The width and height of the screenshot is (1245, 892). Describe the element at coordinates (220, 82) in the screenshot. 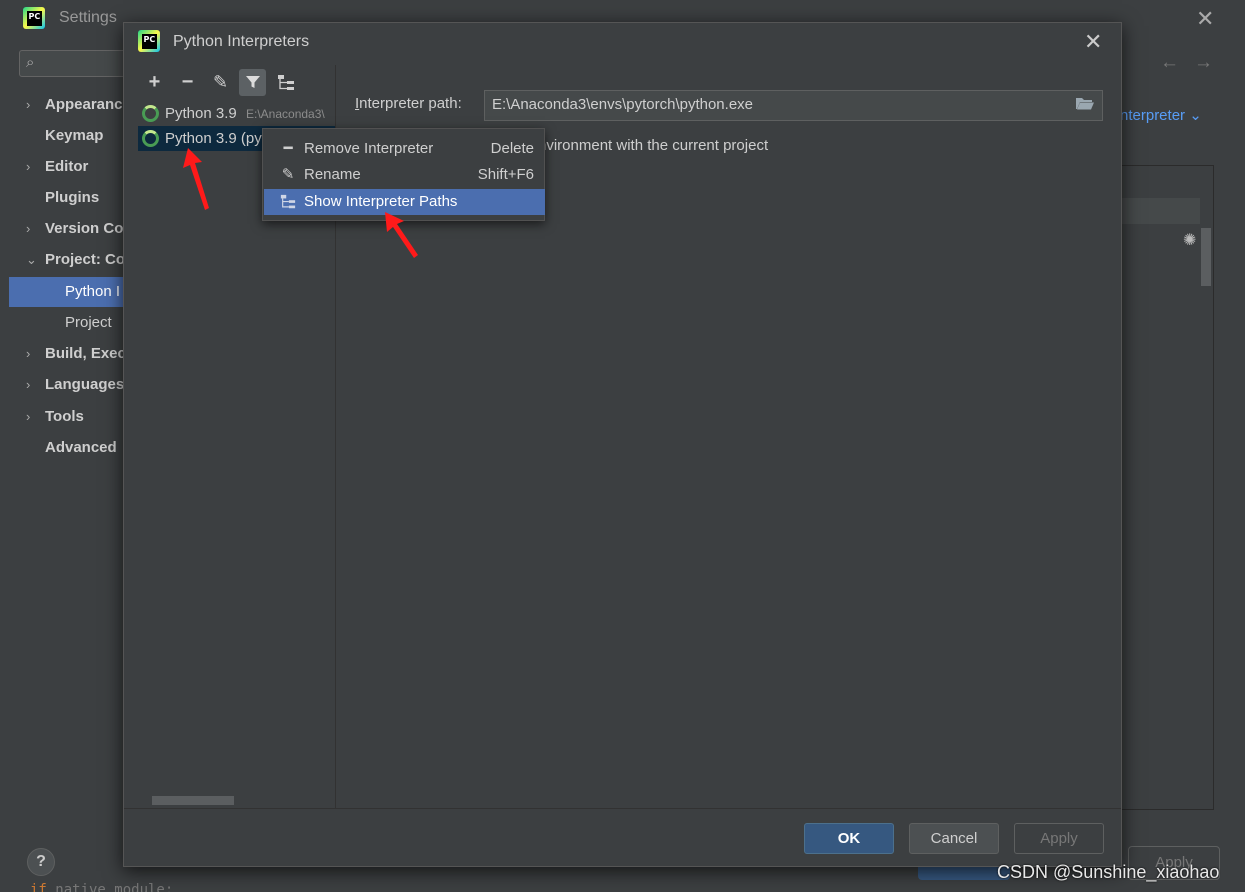

I see `edit-interpreter-button: ✎` at that location.